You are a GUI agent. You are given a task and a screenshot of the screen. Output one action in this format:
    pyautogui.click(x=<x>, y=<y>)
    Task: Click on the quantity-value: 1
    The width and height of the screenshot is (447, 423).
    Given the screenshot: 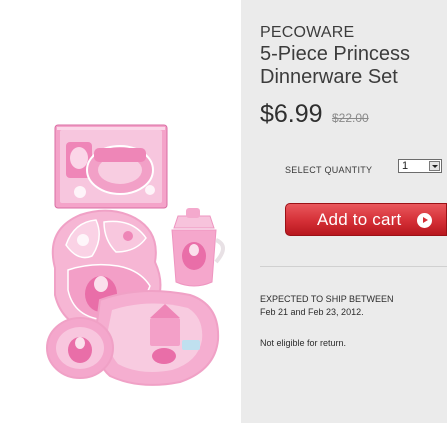 What is the action you would take?
    pyautogui.click(x=405, y=166)
    